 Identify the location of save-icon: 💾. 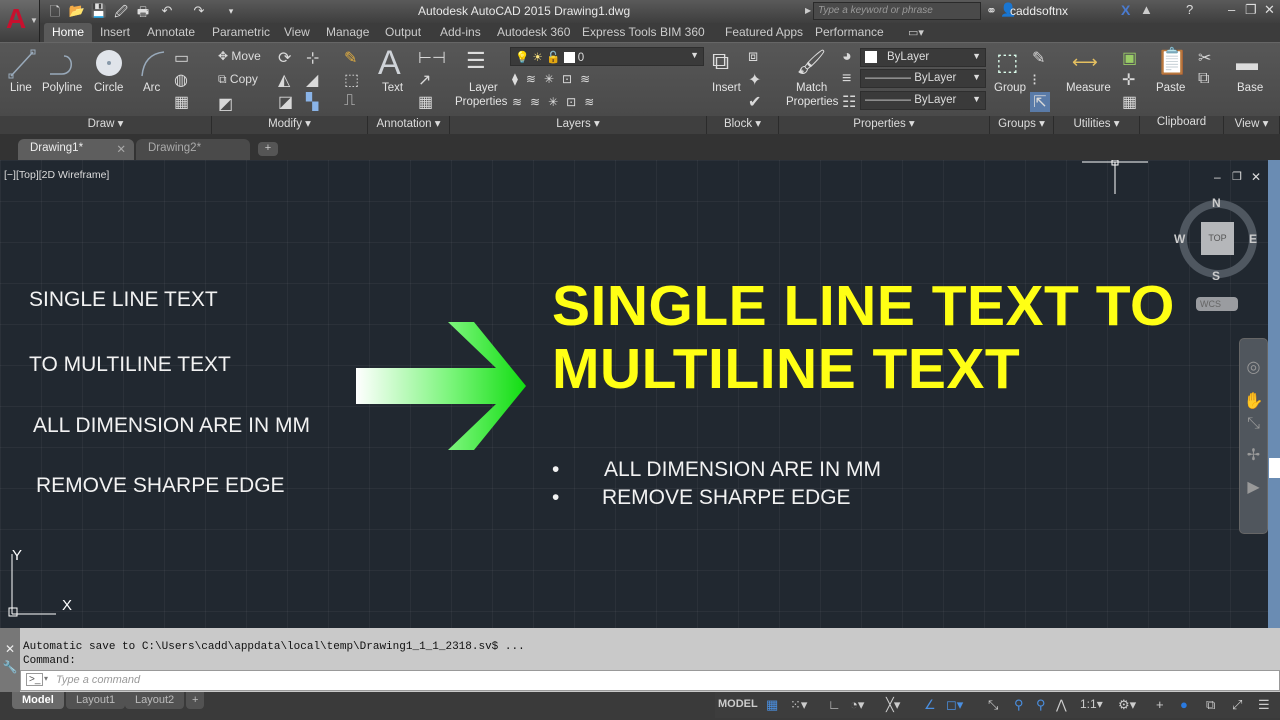
(99, 11).